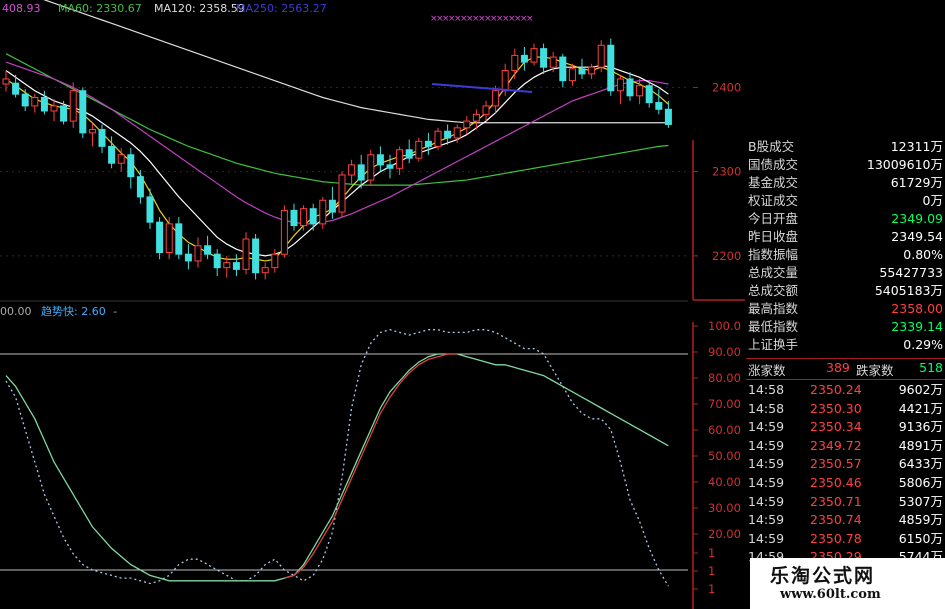 The width and height of the screenshot is (945, 609). I want to click on tick-row: 14:59 2350.34 9136万, so click(845, 427).